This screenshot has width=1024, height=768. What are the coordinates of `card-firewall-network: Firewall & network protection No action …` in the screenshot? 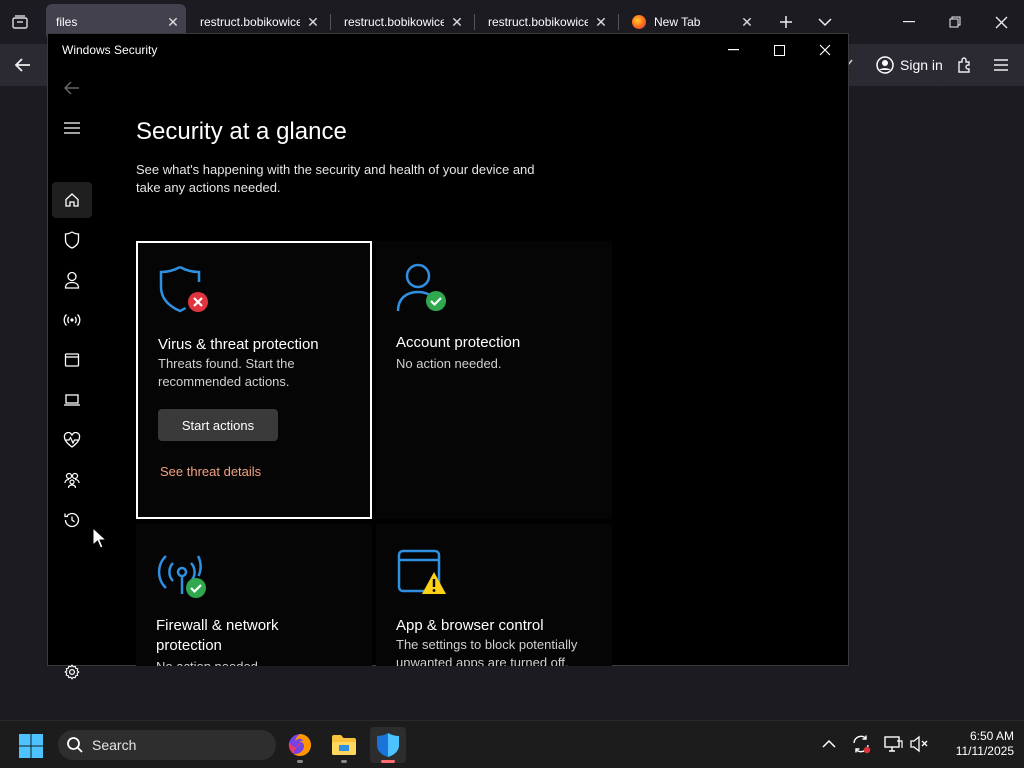 It's located at (254, 595).